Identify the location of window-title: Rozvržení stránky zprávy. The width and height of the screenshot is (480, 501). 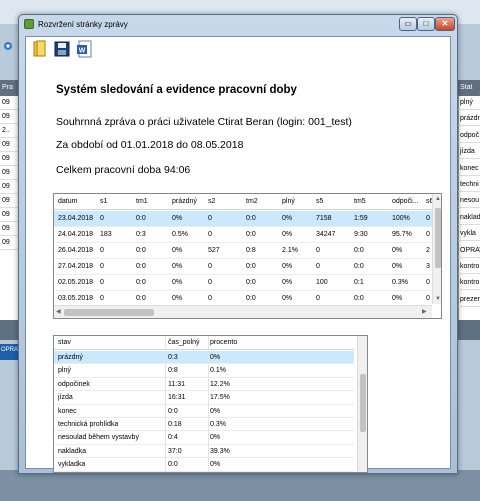
(83, 24).